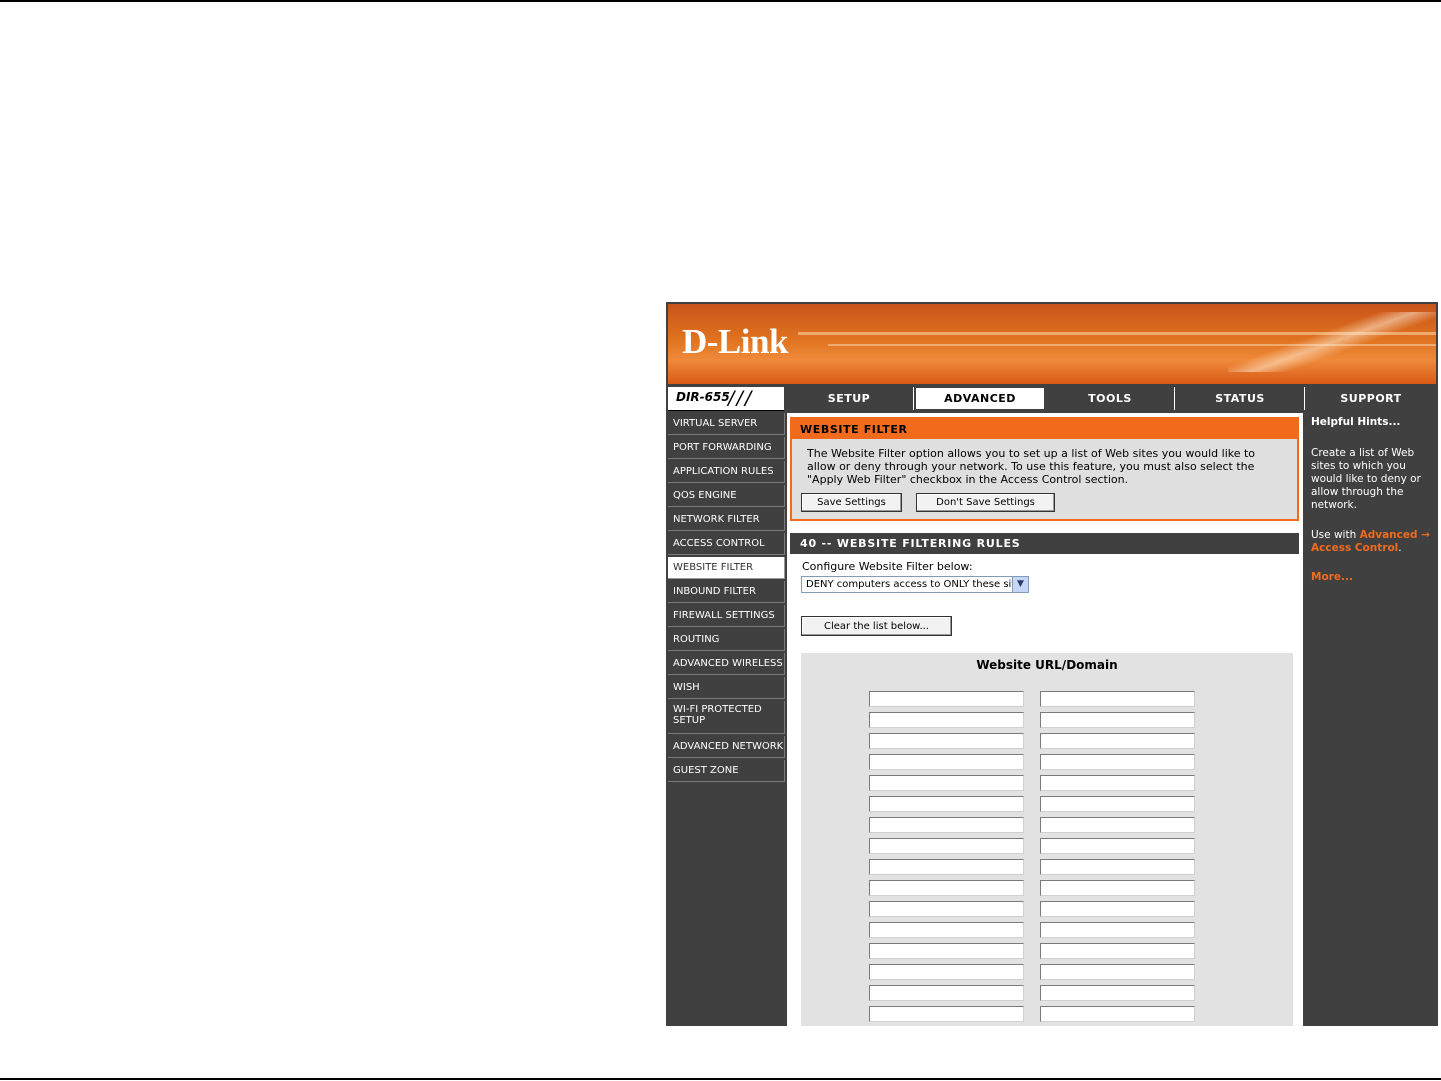 The image size is (1441, 1081). I want to click on tab-setup: SETUP, so click(849, 398).